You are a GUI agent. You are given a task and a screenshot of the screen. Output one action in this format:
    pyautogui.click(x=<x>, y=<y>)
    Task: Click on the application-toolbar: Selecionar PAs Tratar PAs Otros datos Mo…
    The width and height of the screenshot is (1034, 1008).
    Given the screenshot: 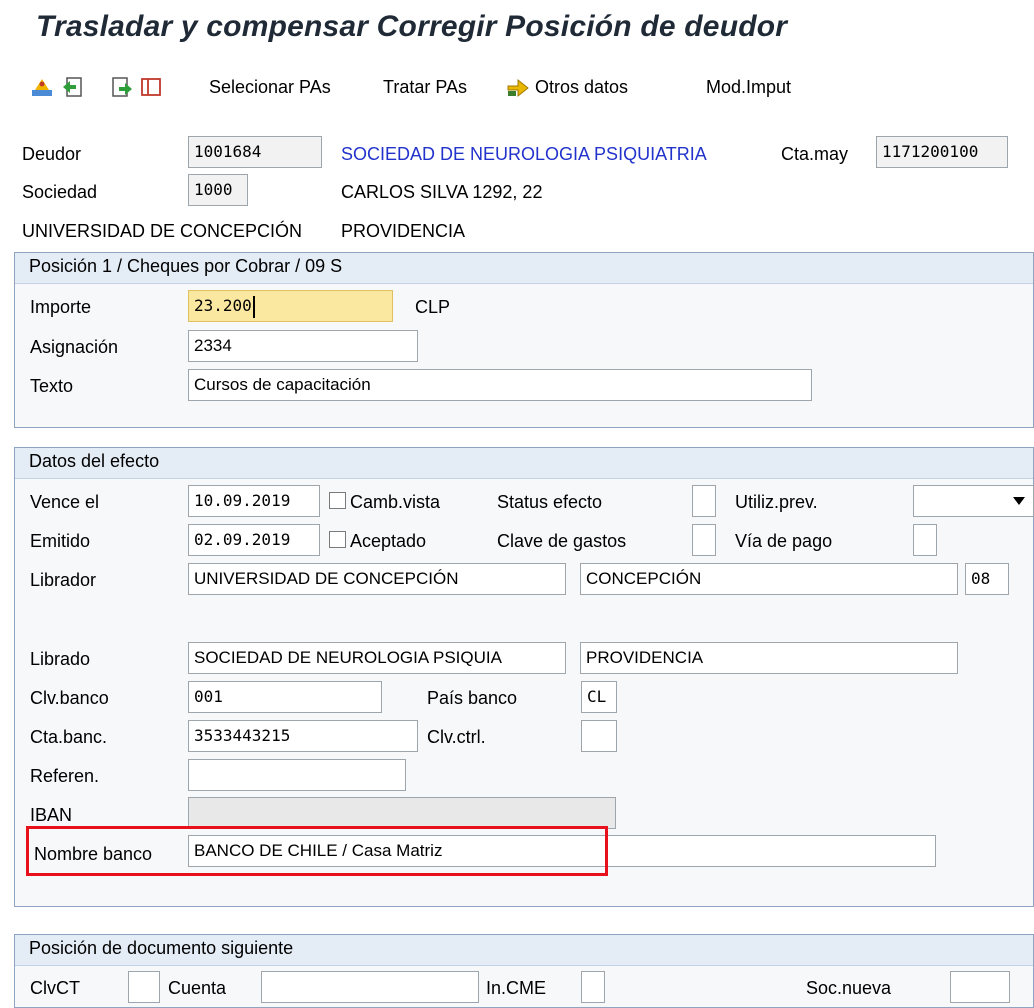 What is the action you would take?
    pyautogui.click(x=517, y=89)
    